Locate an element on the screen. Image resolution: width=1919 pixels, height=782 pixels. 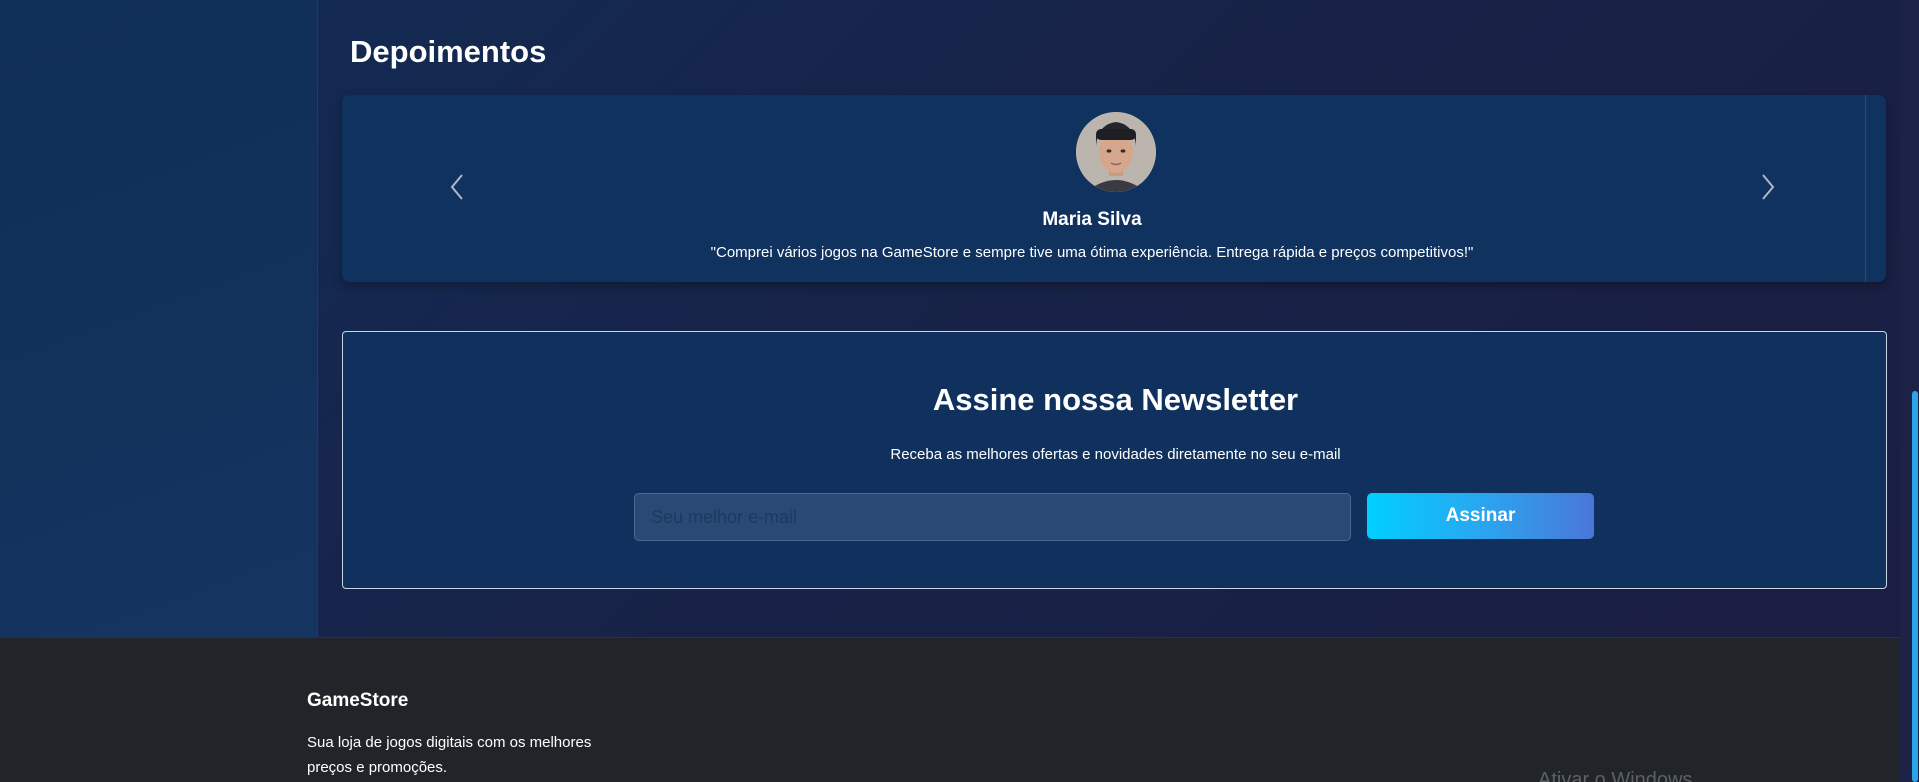
carousel-next-button is located at coordinates (1768, 187).